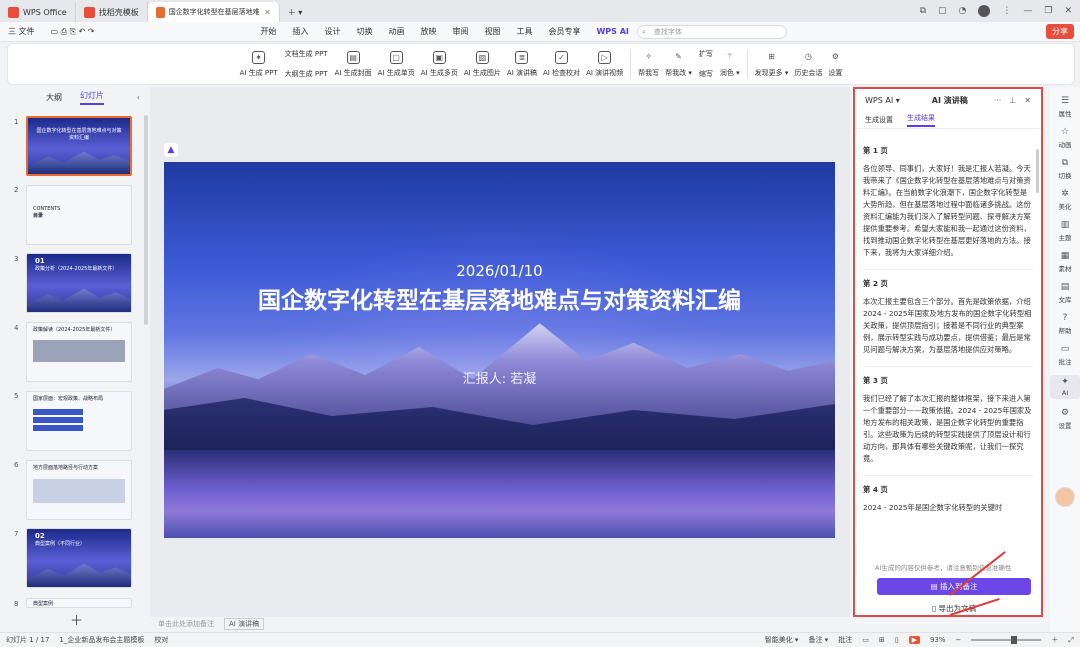 This screenshot has width=1080, height=647. What do you see at coordinates (522, 64) in the screenshot?
I see `ai-speech-button: ≣ AI 演讲稿` at bounding box center [522, 64].